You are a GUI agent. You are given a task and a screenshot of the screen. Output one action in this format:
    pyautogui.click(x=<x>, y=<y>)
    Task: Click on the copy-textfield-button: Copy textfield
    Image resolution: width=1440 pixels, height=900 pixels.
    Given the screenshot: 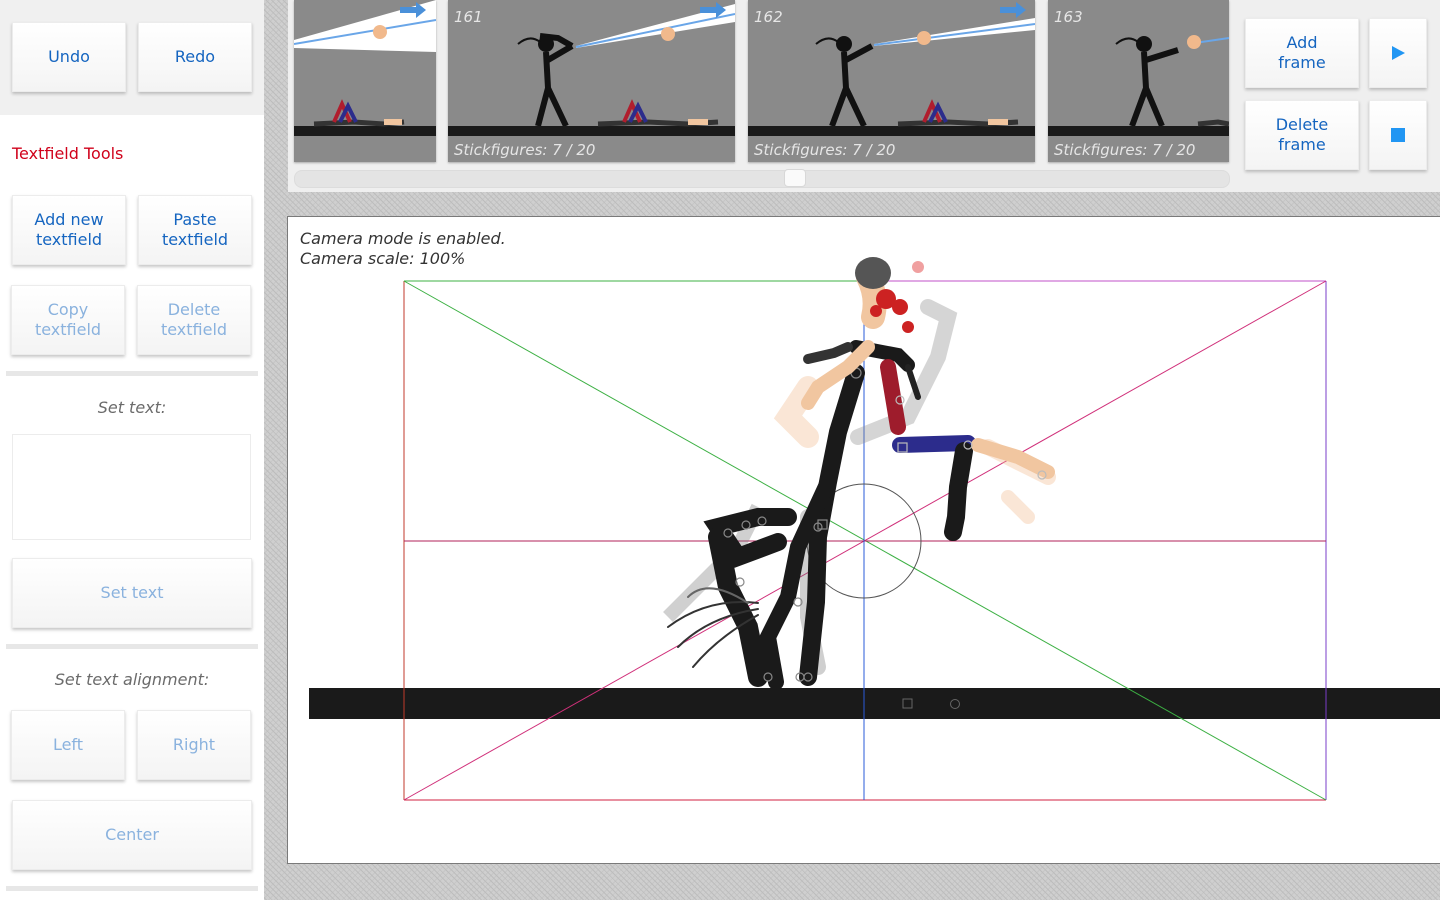 What is the action you would take?
    pyautogui.click(x=68, y=320)
    